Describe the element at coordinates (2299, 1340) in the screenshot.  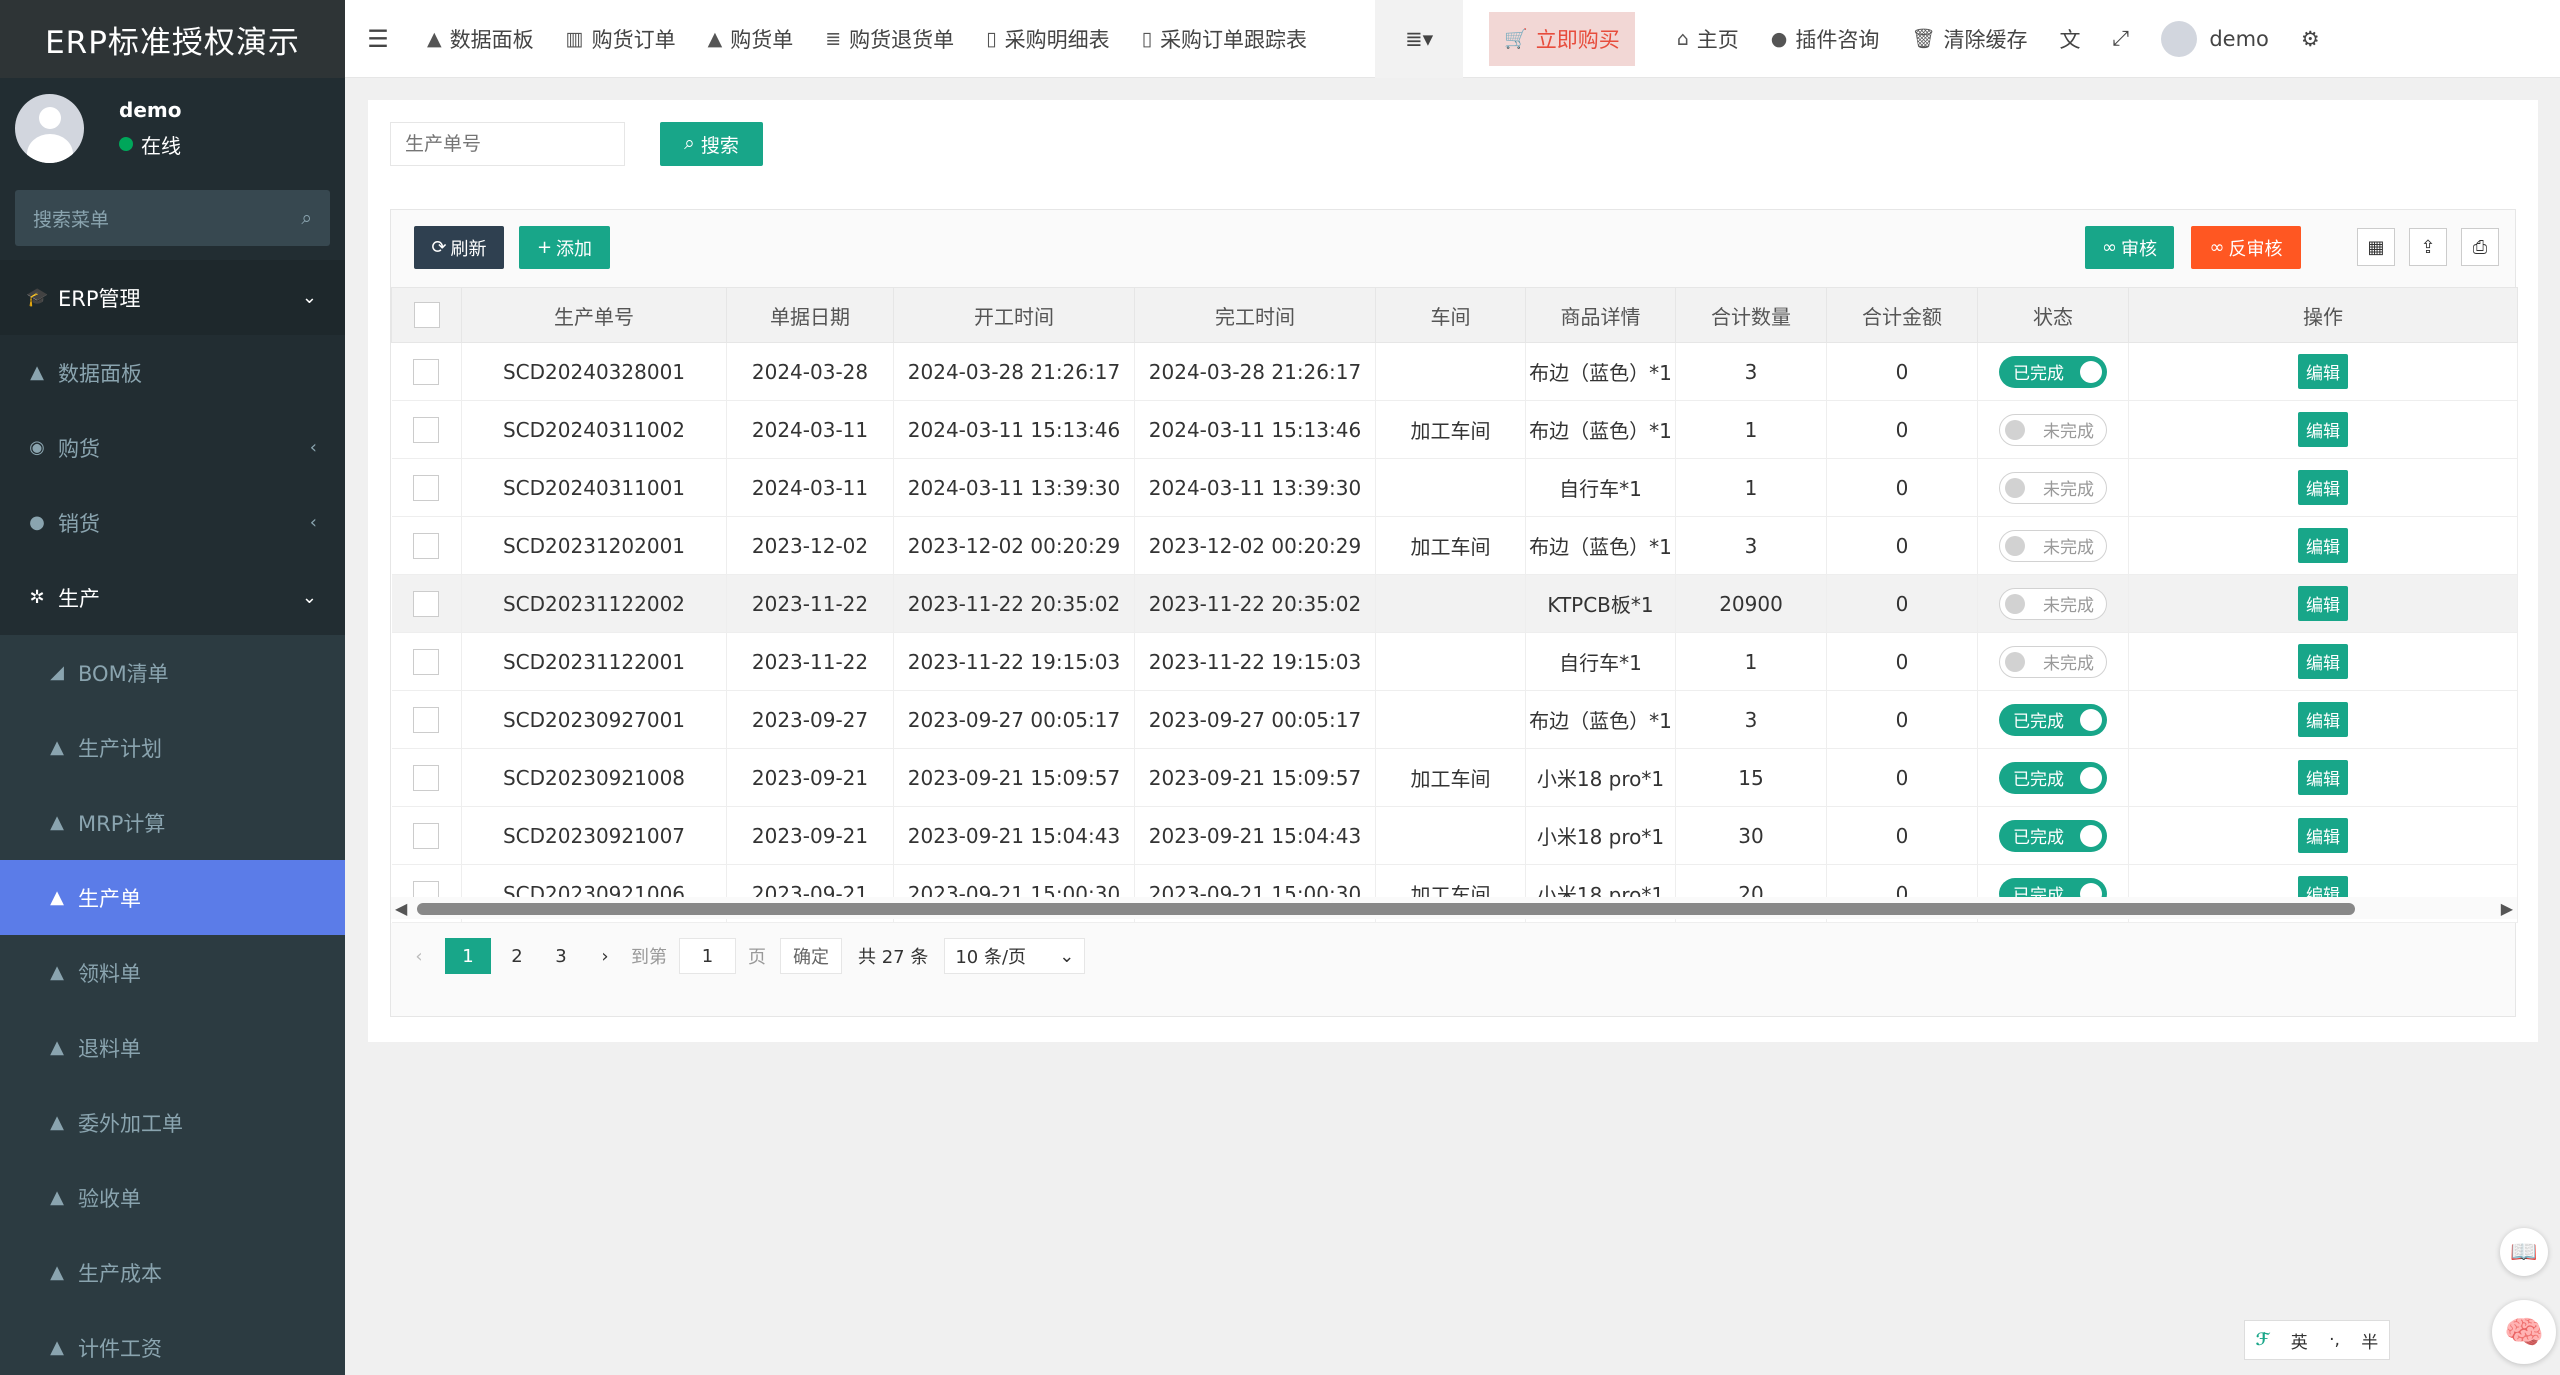
I see `ime-mode-label: 英` at that location.